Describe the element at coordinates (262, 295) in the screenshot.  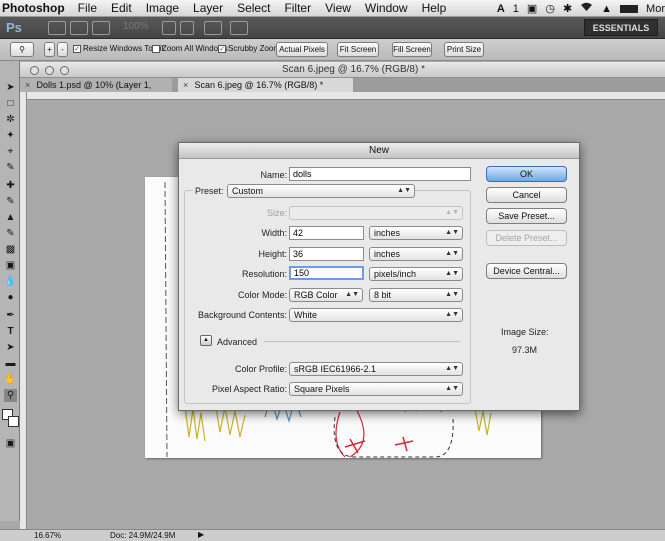
I see `color-mode-label: Color Mode:` at that location.